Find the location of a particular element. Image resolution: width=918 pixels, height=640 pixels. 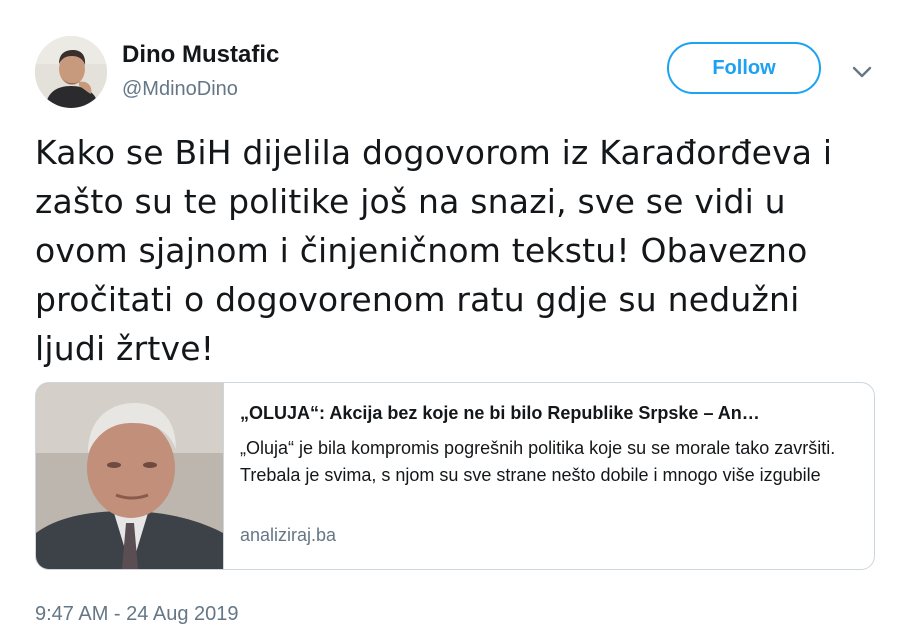

chevron-down-icon is located at coordinates (862, 72).